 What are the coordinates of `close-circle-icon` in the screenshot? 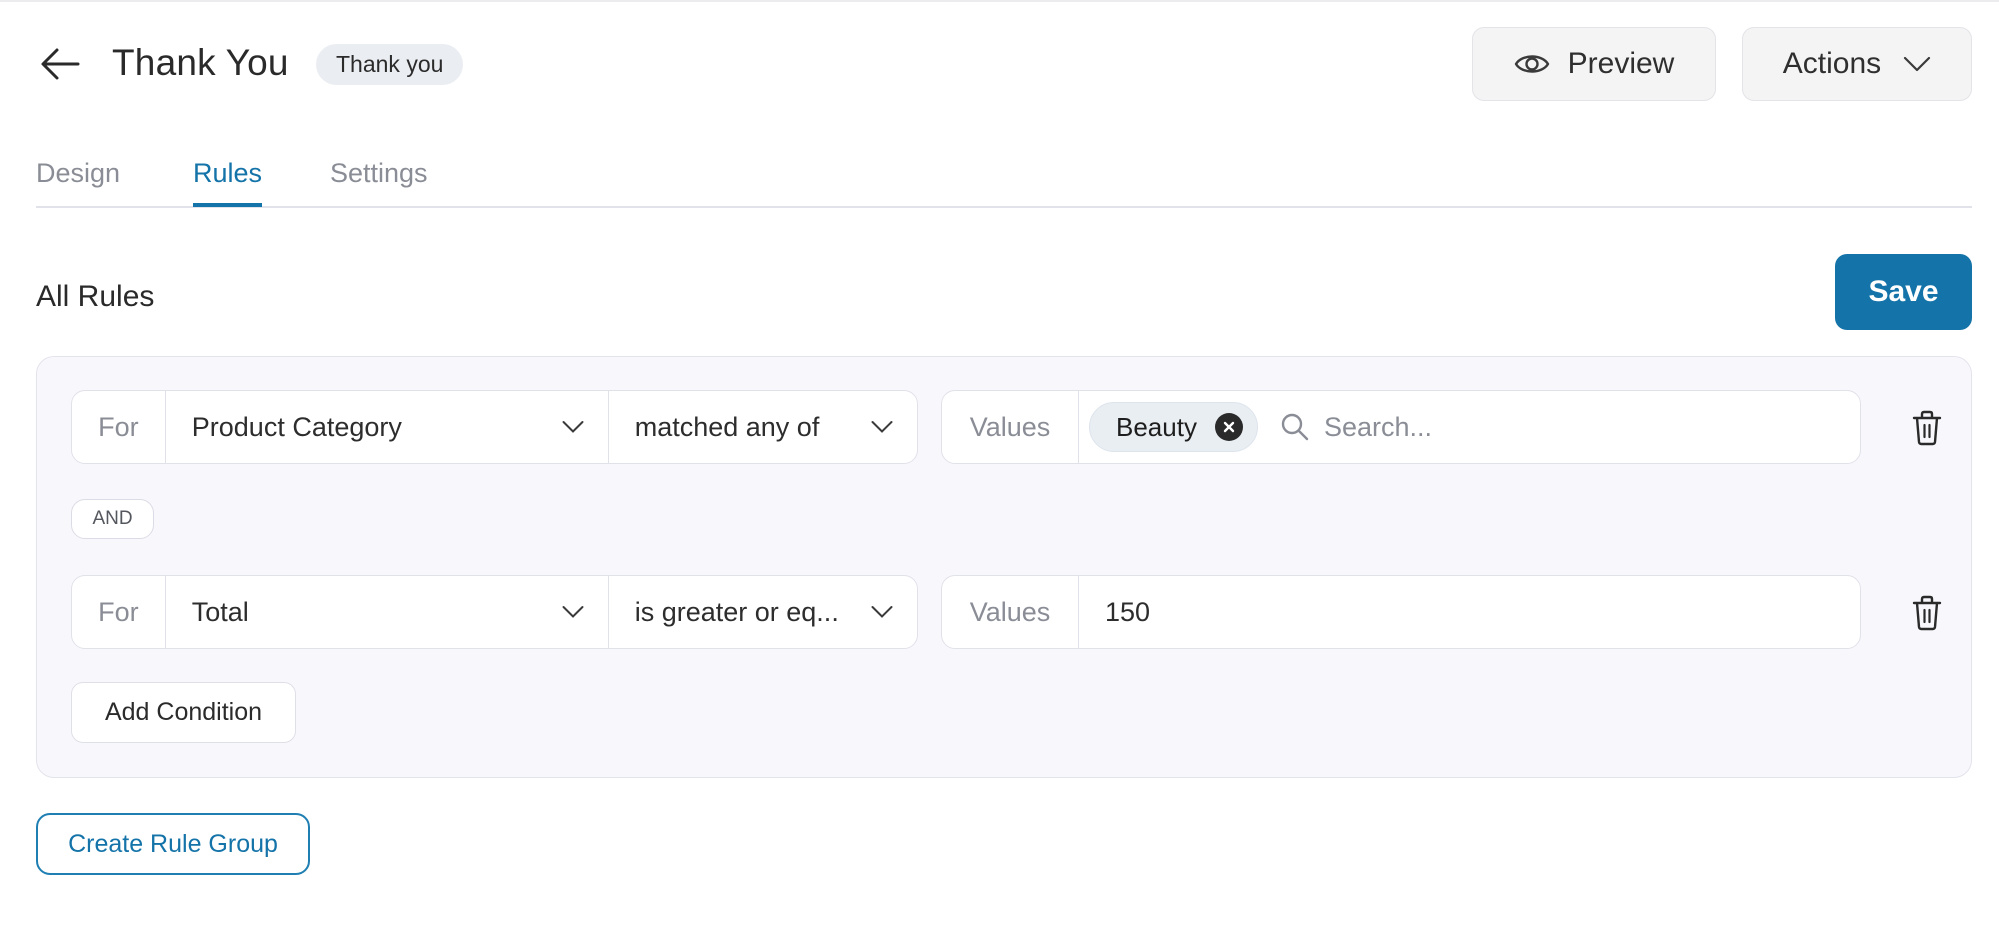 It's located at (1228, 427).